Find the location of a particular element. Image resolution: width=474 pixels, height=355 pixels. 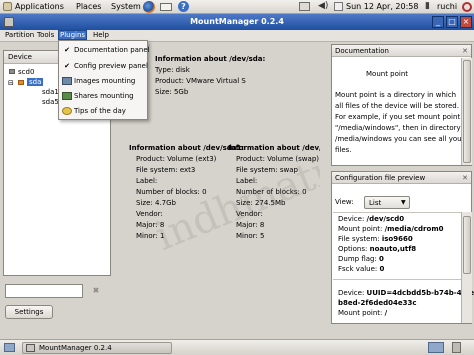

menu-tools: Tools is located at coordinates (45, 35).